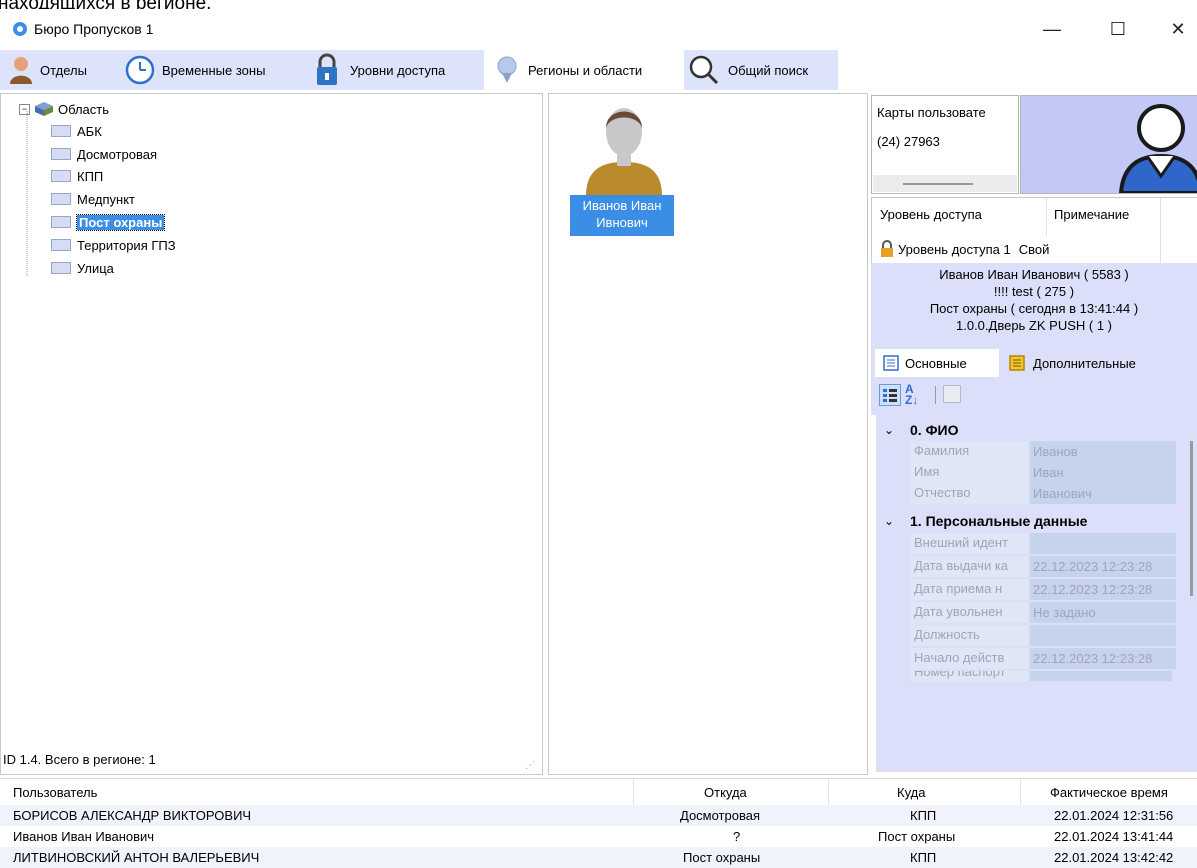 The image size is (1197, 868). I want to click on sort-az-icon: A Z↓, so click(916, 394).